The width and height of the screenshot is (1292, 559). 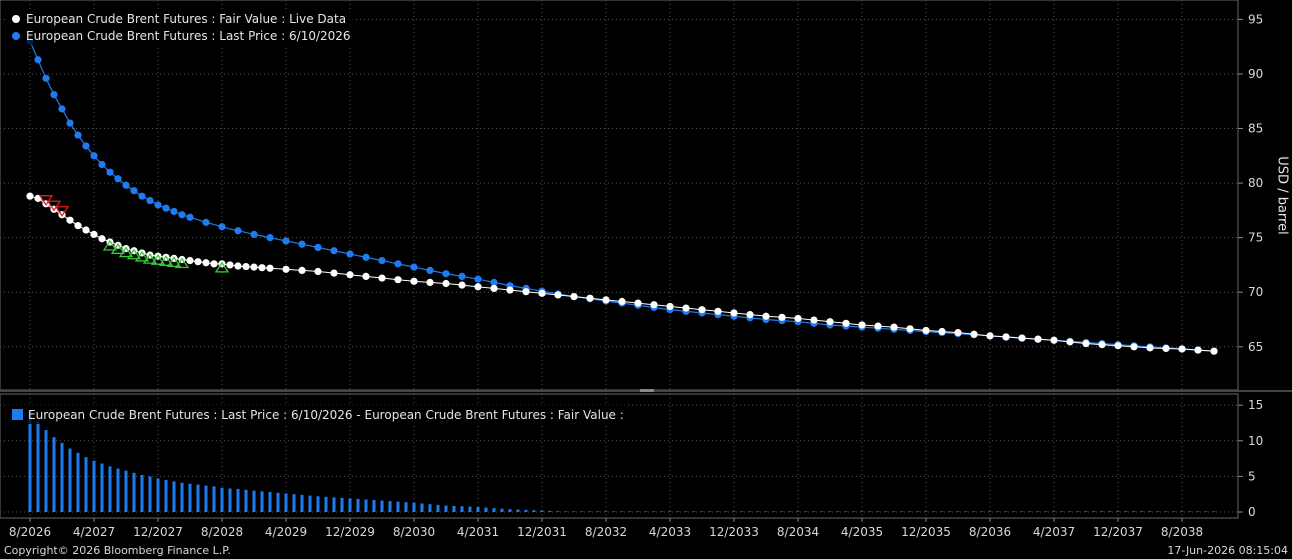 What do you see at coordinates (670, 532) in the screenshot?
I see `x-tick-label: 4/2033` at bounding box center [670, 532].